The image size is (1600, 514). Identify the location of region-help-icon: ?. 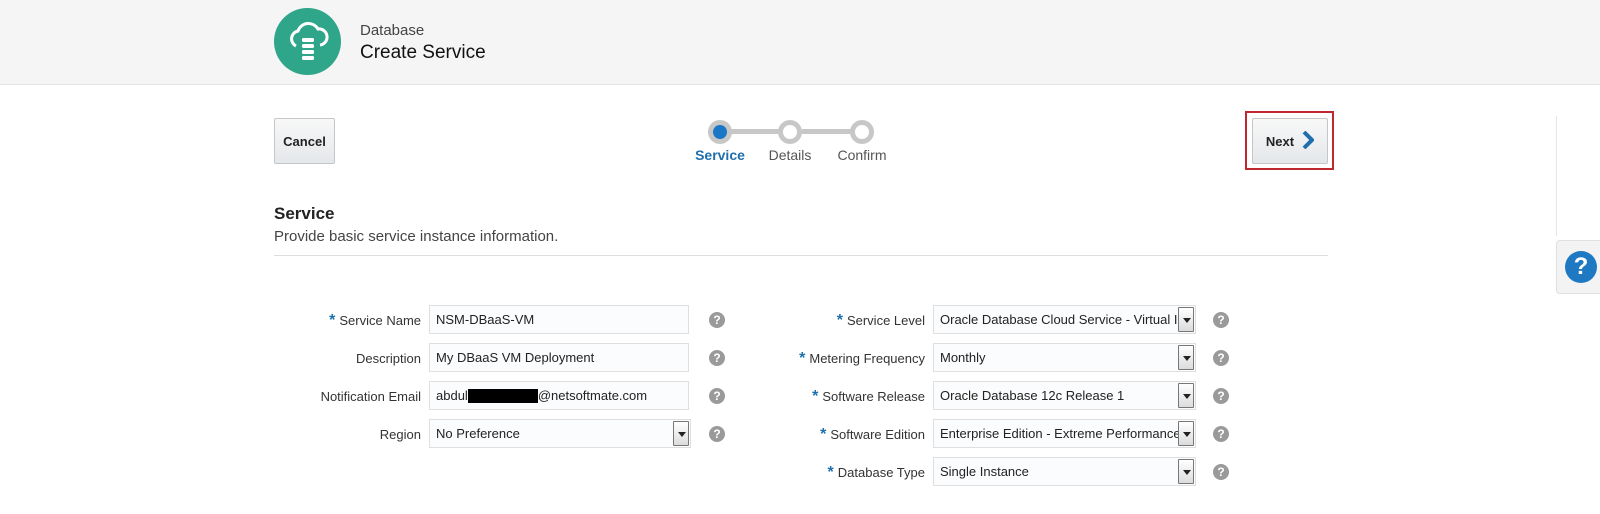
(717, 434).